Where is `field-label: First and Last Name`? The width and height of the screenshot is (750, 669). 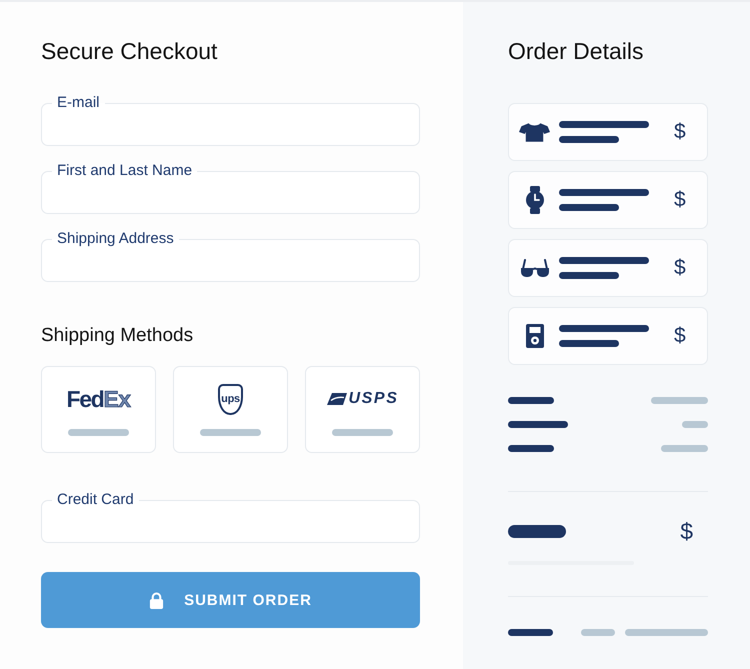 field-label: First and Last Name is located at coordinates (125, 171).